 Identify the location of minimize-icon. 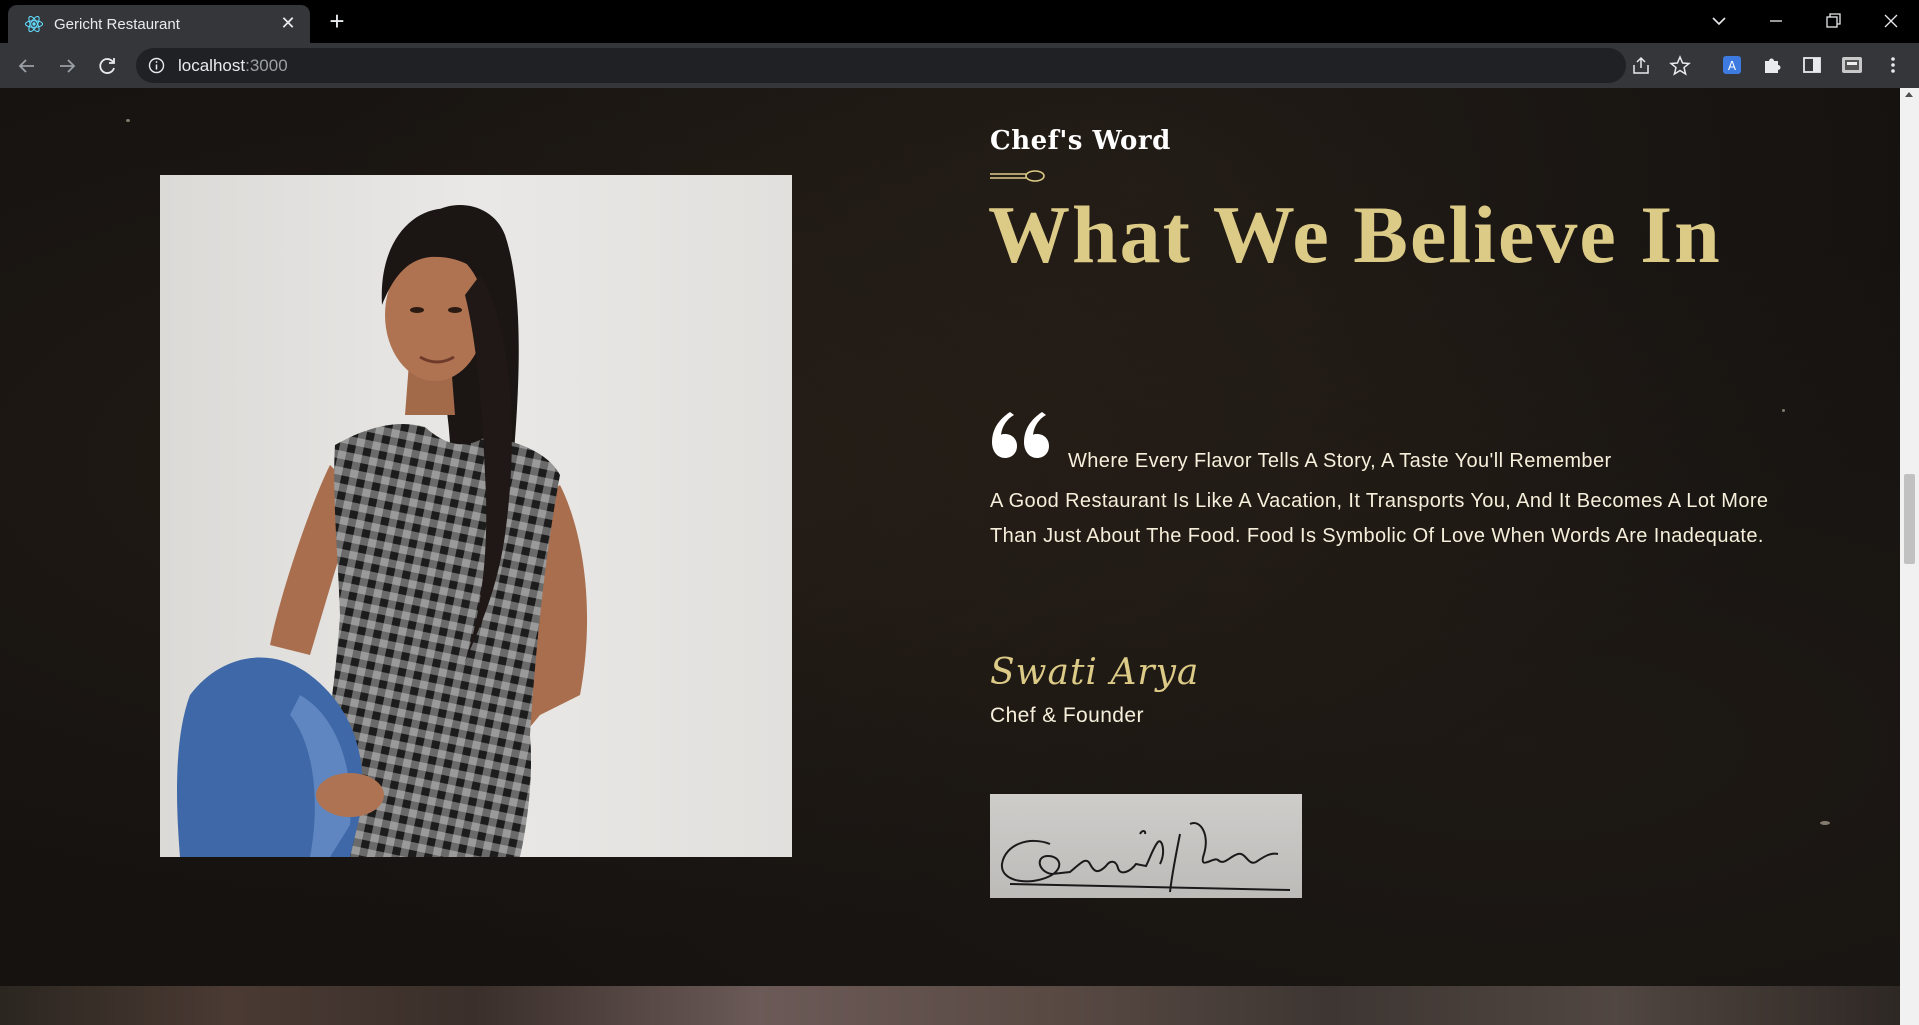
(1776, 21).